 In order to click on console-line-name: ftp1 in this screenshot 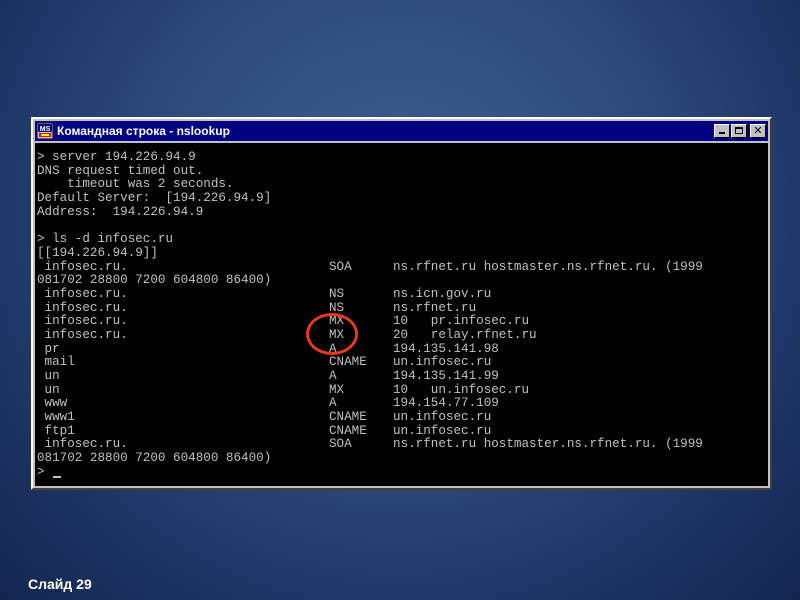, I will do `click(56, 430)`.